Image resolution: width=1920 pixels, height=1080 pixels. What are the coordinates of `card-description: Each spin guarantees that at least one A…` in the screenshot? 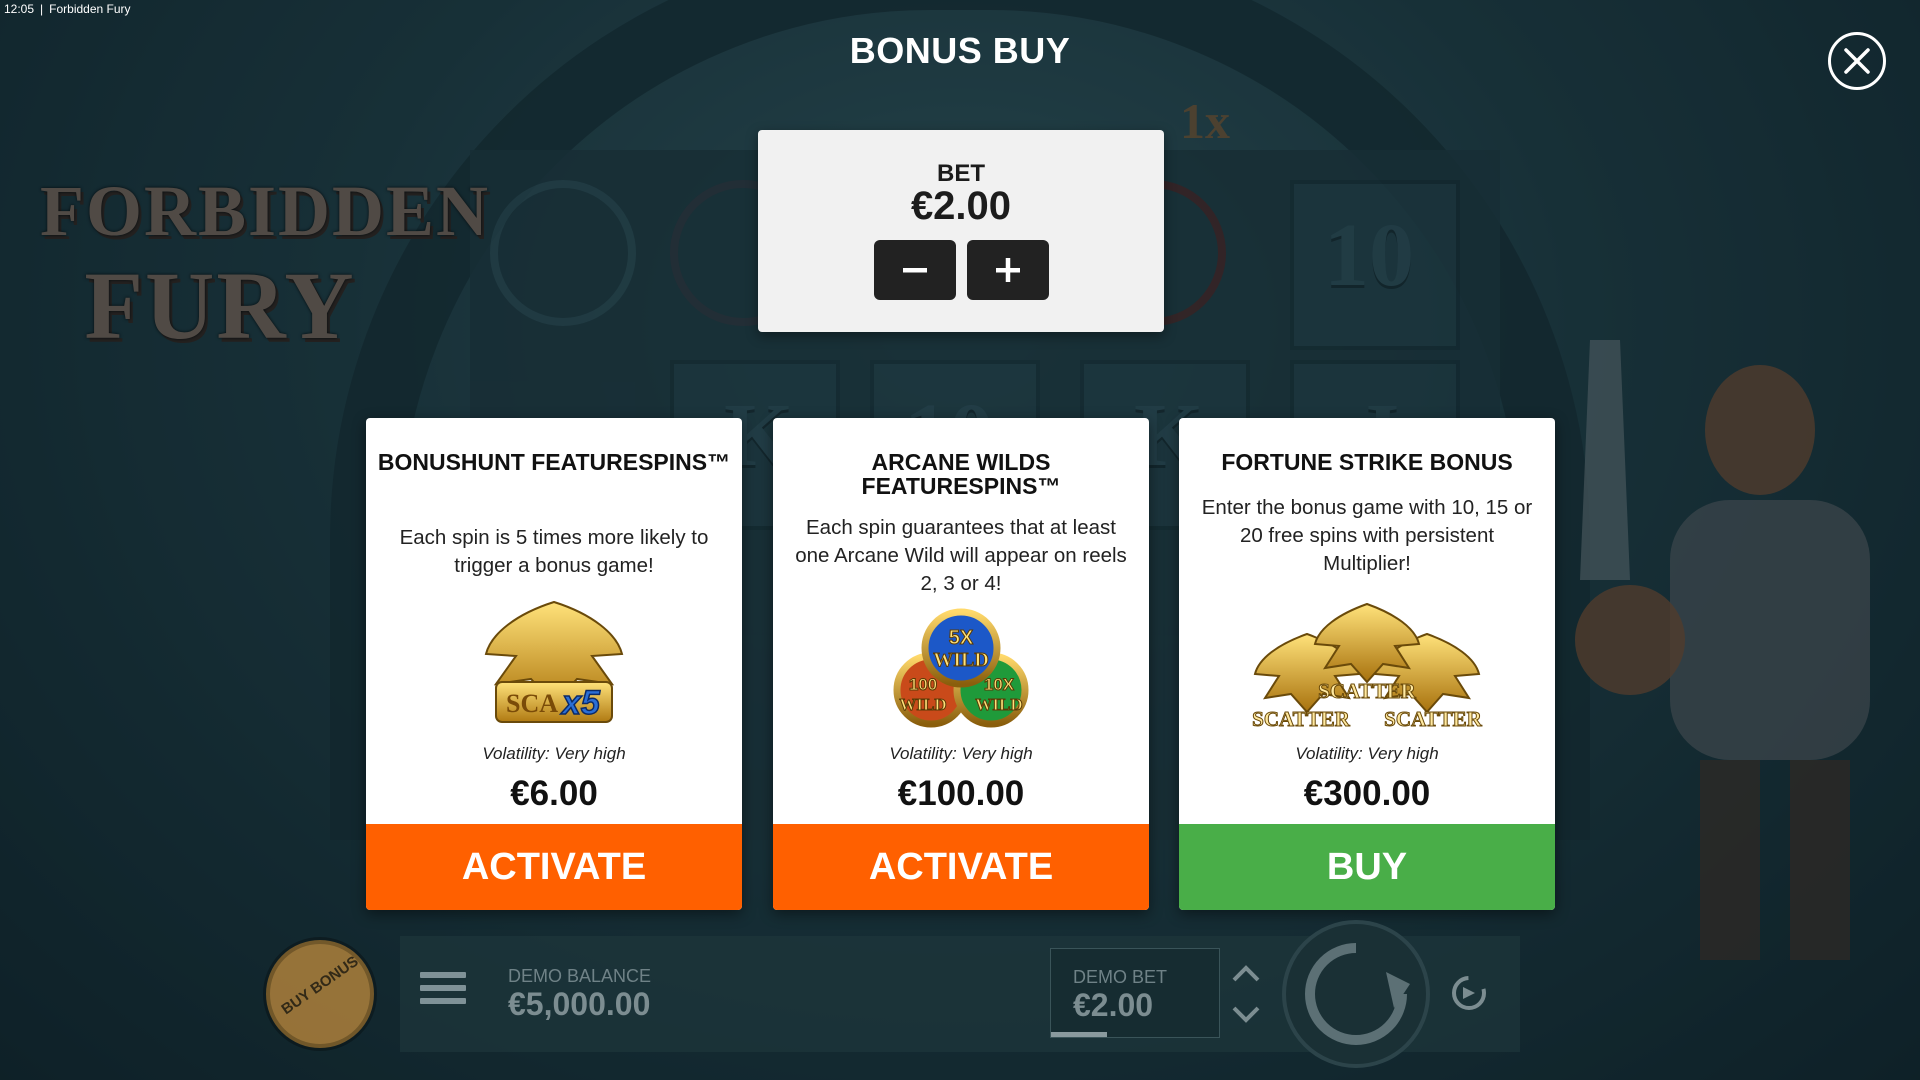 It's located at (961, 555).